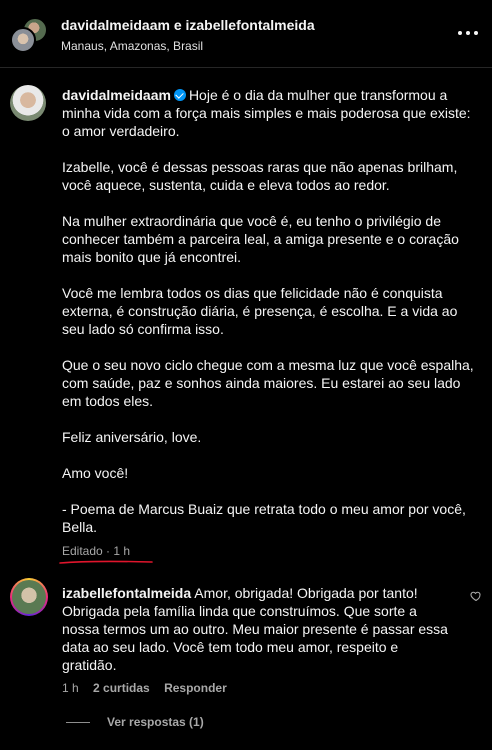 The width and height of the screenshot is (492, 750). I want to click on author-username: davidalmeidaam, so click(116, 95).